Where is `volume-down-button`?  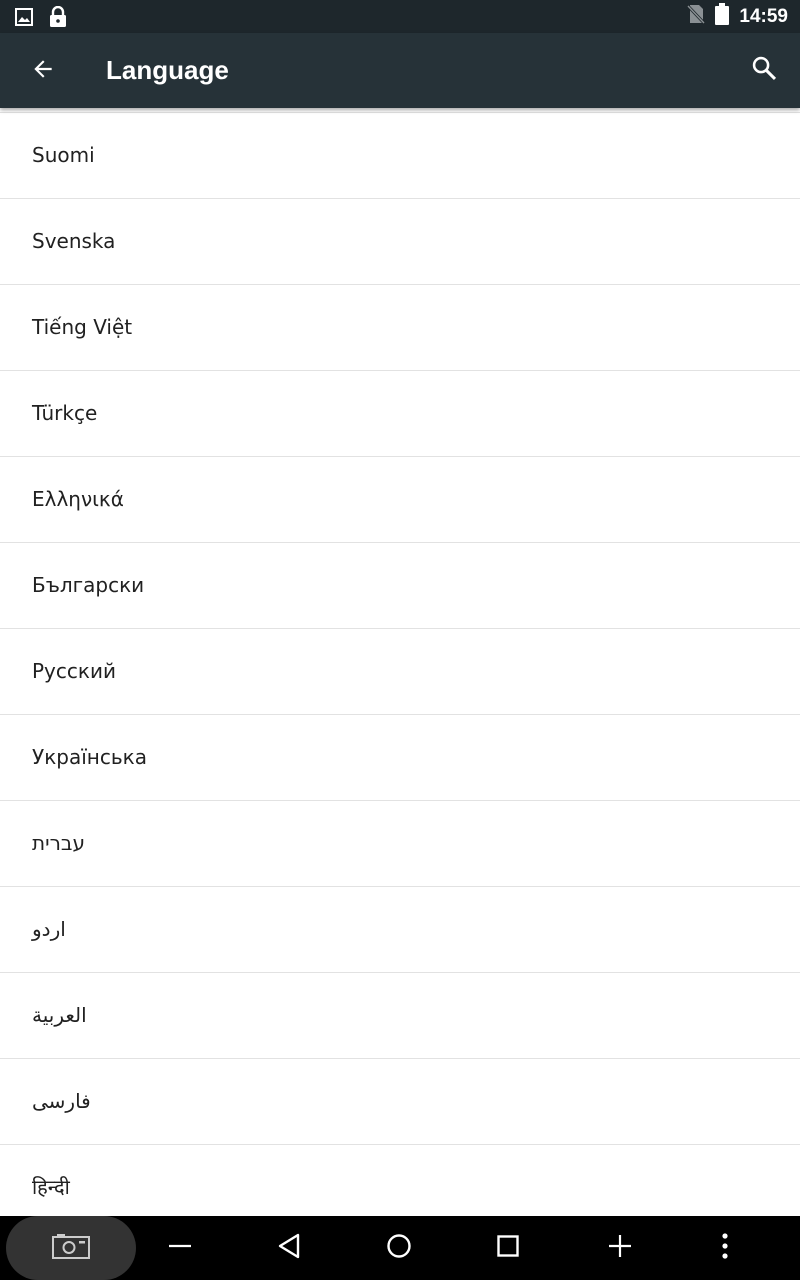 volume-down-button is located at coordinates (180, 1248).